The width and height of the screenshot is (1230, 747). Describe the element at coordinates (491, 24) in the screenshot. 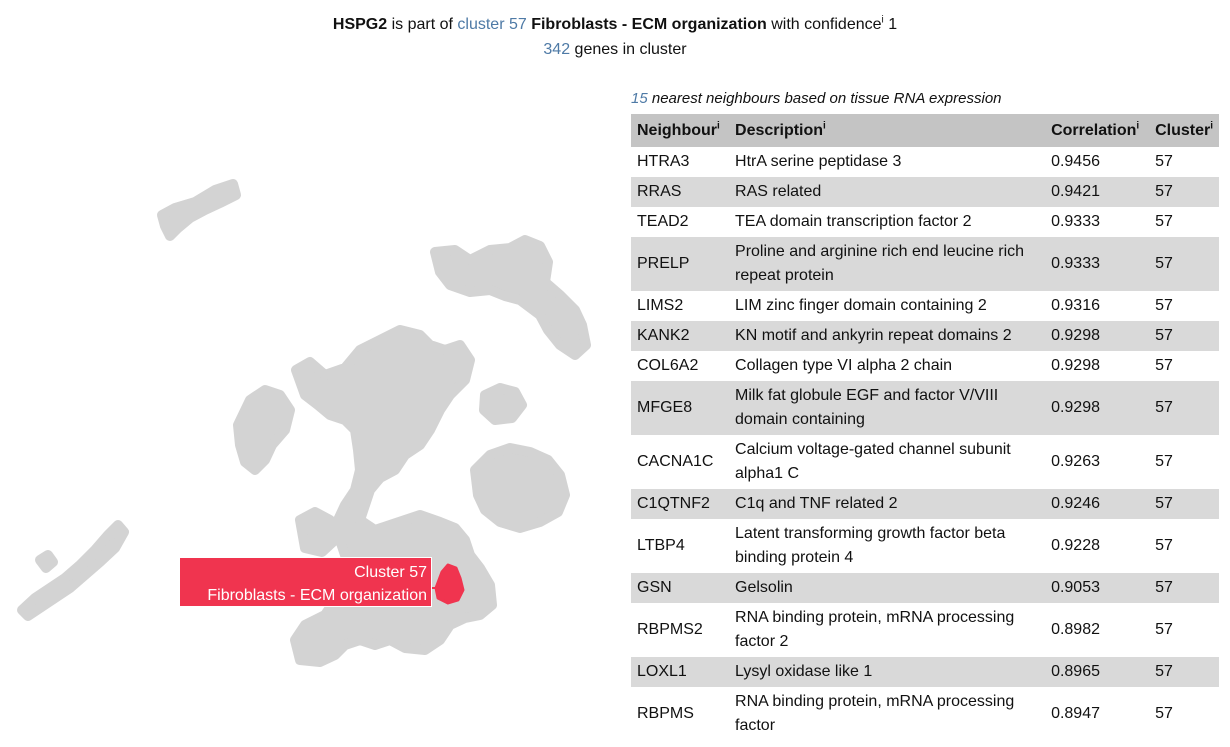

I see `cluster-link: cluster 57` at that location.